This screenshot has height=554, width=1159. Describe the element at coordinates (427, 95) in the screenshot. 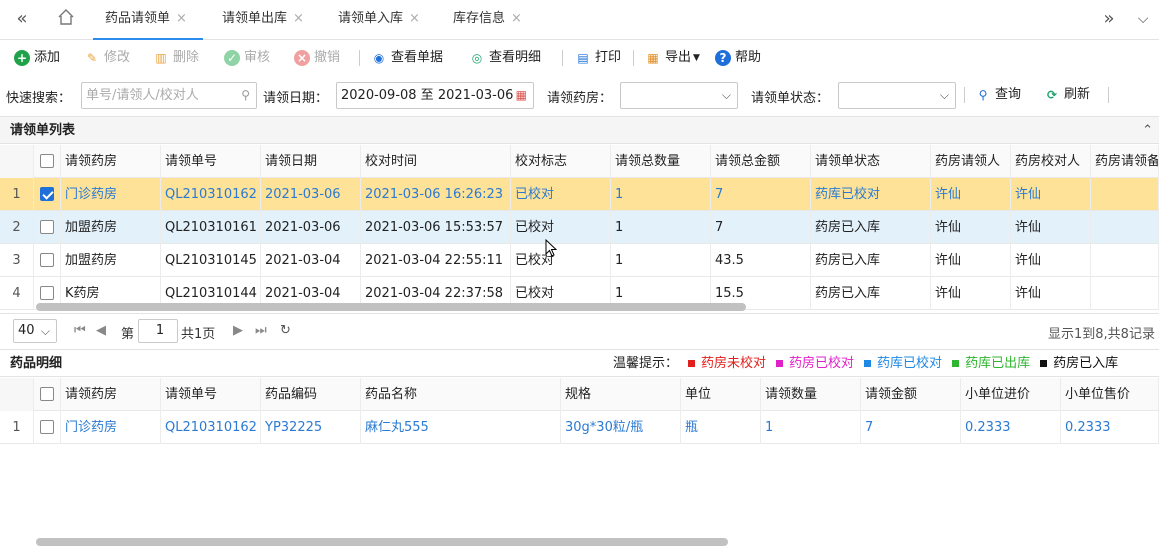

I see `date-range-value: 2020-09-08 至 2021-03-06` at that location.